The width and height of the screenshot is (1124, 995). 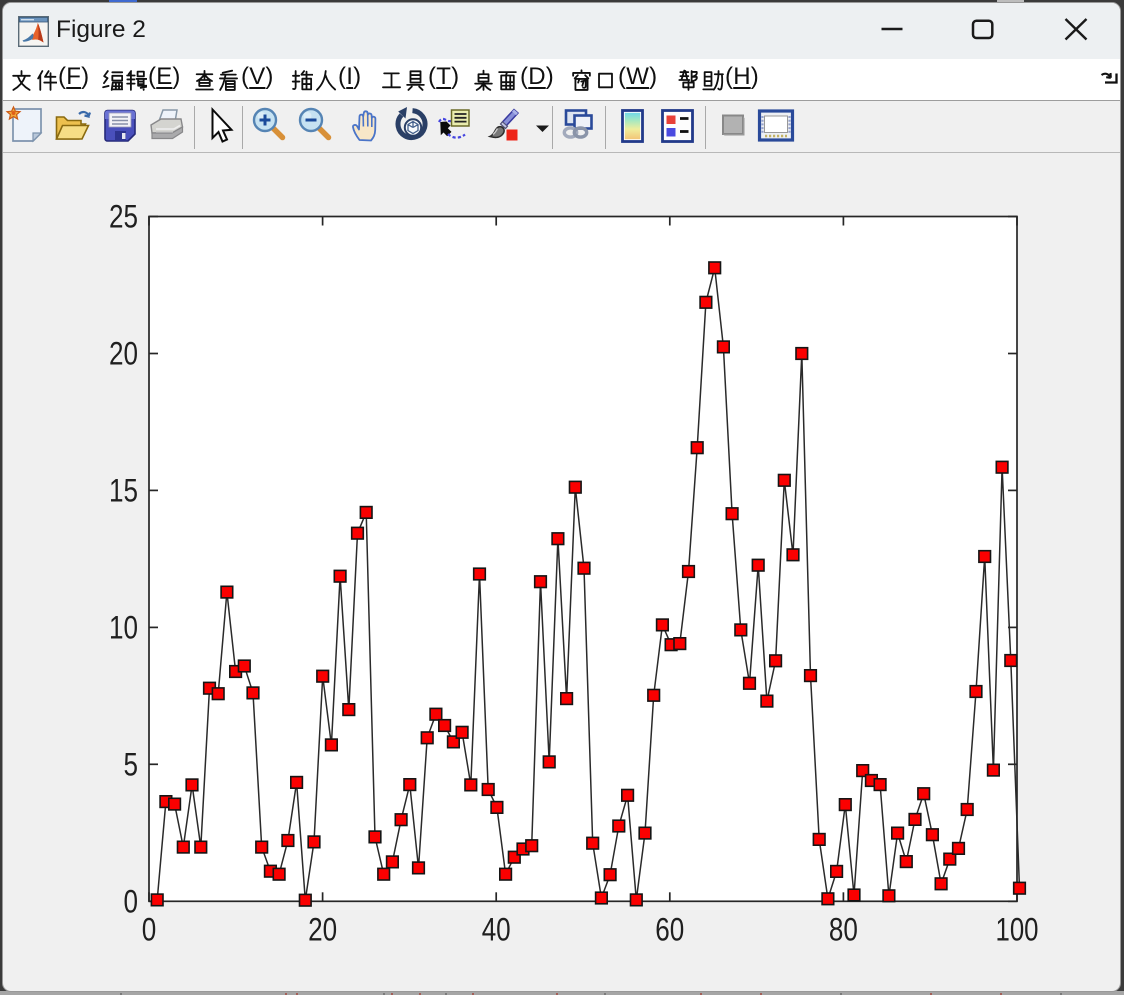 I want to click on svg-text: 60, so click(x=669, y=930).